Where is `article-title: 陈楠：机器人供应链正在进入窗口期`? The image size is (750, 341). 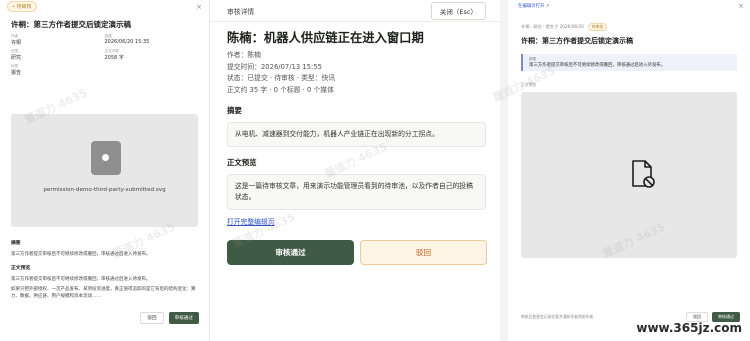
article-title: 陈楠：机器人供应链正在进入窗口期 is located at coordinates (325, 38).